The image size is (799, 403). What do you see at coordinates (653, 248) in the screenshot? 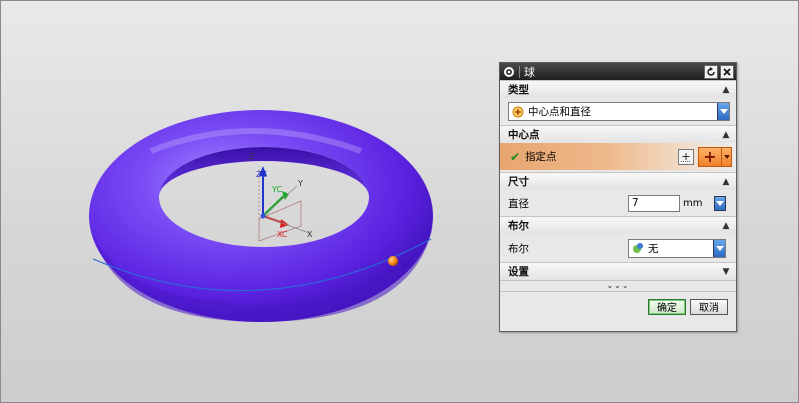
I see `boolean-dropdown-value: 无` at bounding box center [653, 248].